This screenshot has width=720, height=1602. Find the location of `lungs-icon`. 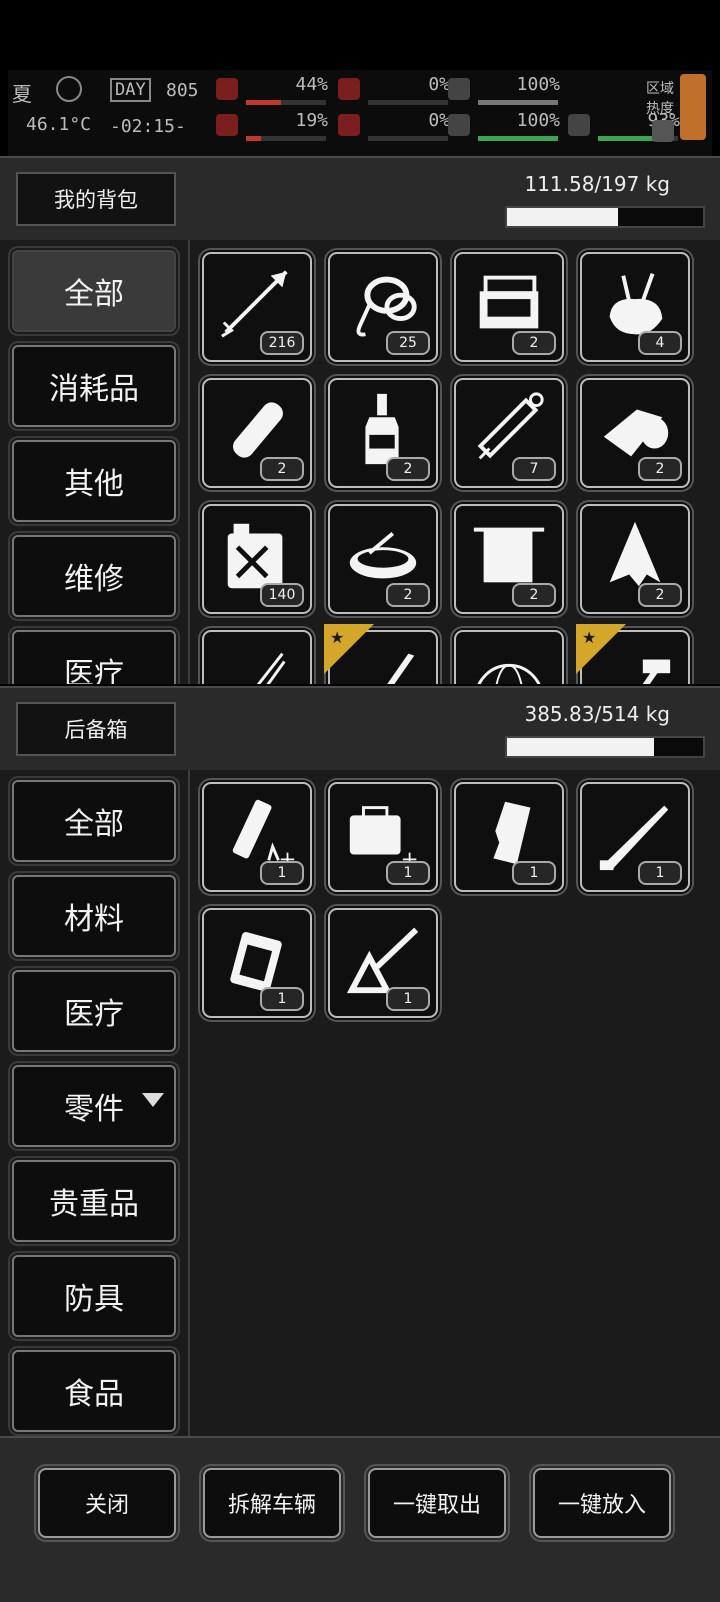

lungs-icon is located at coordinates (459, 89).